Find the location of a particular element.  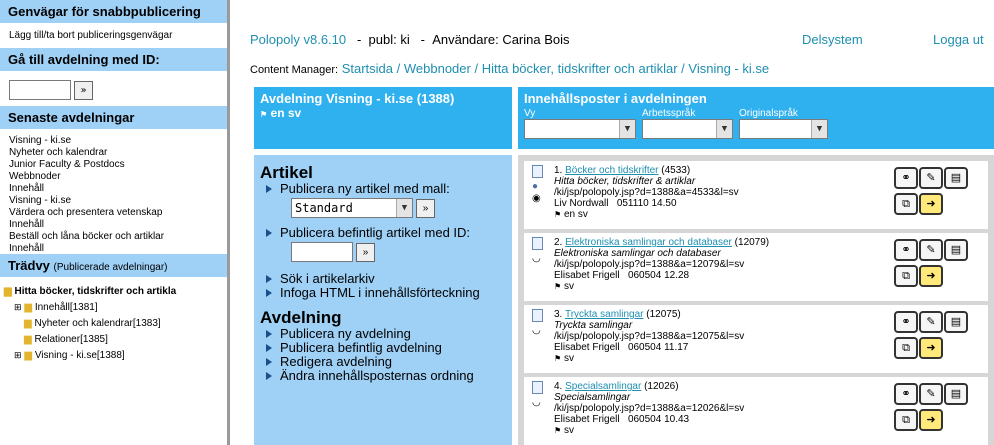

article-id-go-button: » is located at coordinates (365, 252).